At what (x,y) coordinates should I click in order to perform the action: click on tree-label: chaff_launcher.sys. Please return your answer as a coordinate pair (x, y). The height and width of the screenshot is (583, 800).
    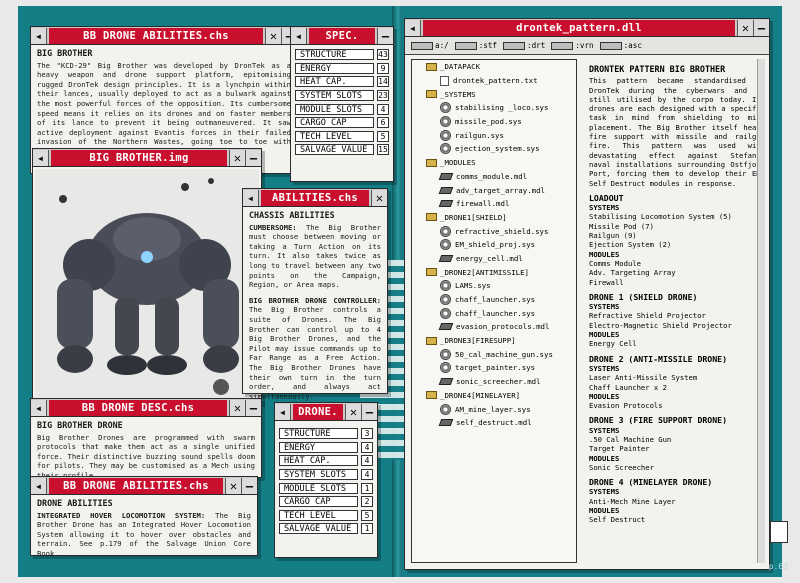
    Looking at the image, I should click on (495, 313).